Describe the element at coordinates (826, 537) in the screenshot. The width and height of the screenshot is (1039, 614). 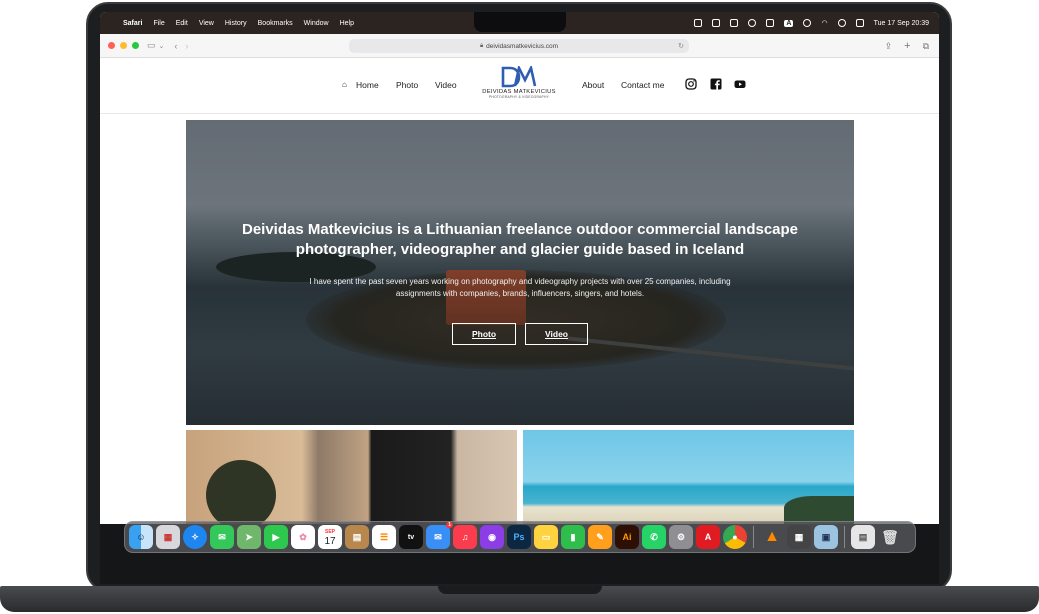
I see `dock-preview-icon: ▣` at that location.